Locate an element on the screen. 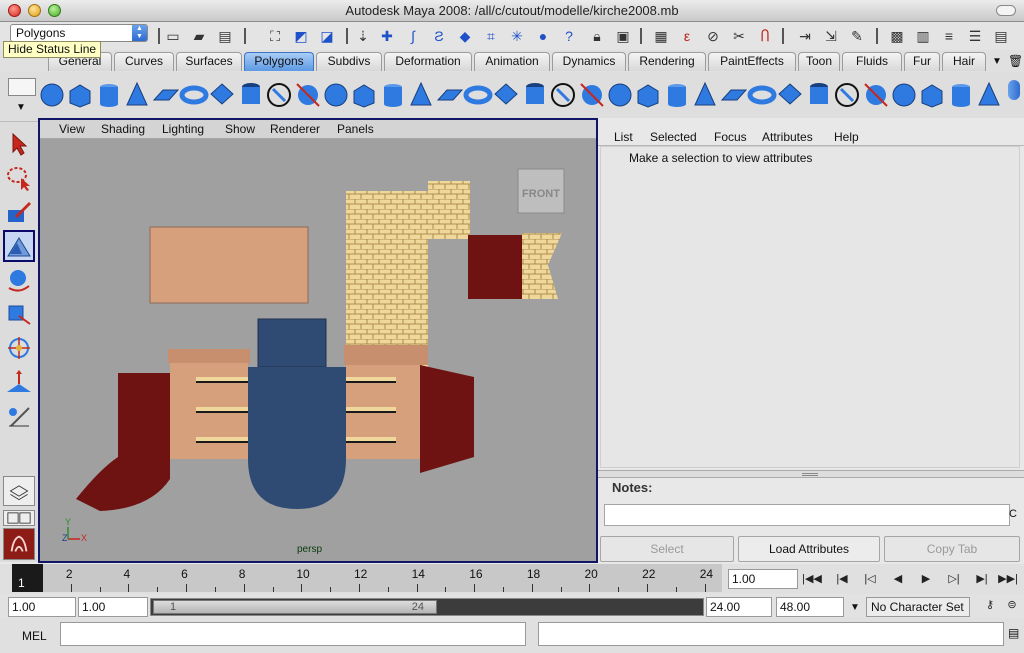  render-view-icon: ✂ is located at coordinates (739, 36).